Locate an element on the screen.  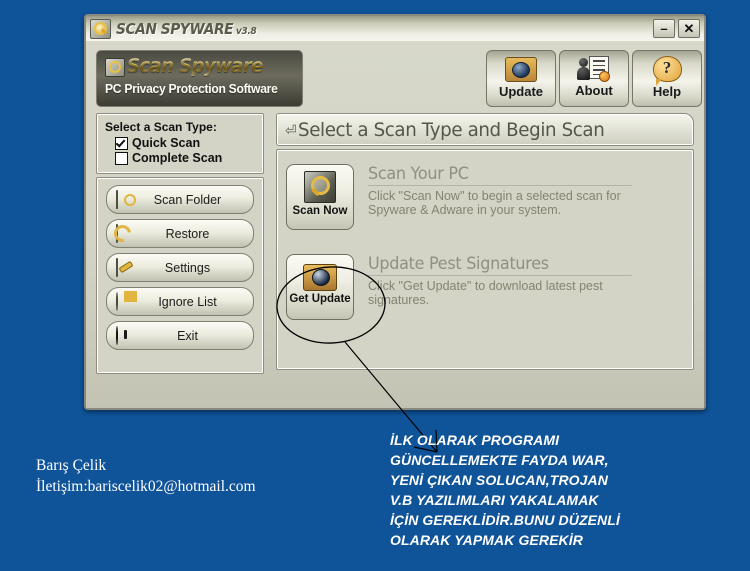
wrench-icon is located at coordinates (126, 267).